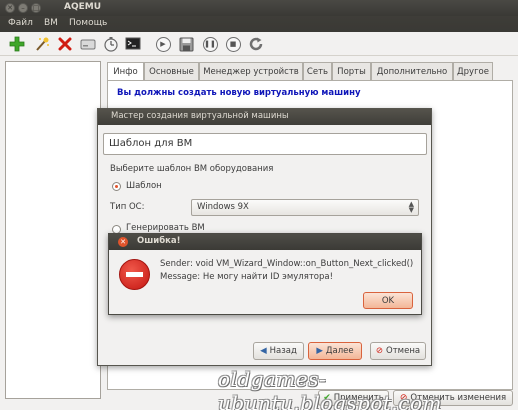 The height and width of the screenshot is (410, 518). Describe the element at coordinates (36, 8) in the screenshot. I see `maximize-window-icon: □` at that location.